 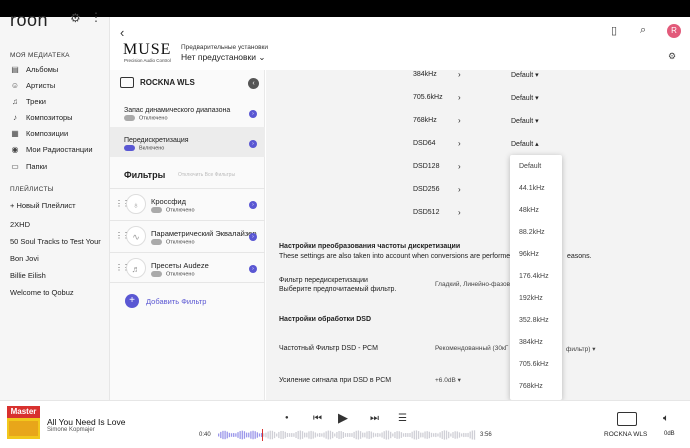 What do you see at coordinates (147, 60) in the screenshot?
I see `muse-subtitle: Precision Audio Control` at bounding box center [147, 60].